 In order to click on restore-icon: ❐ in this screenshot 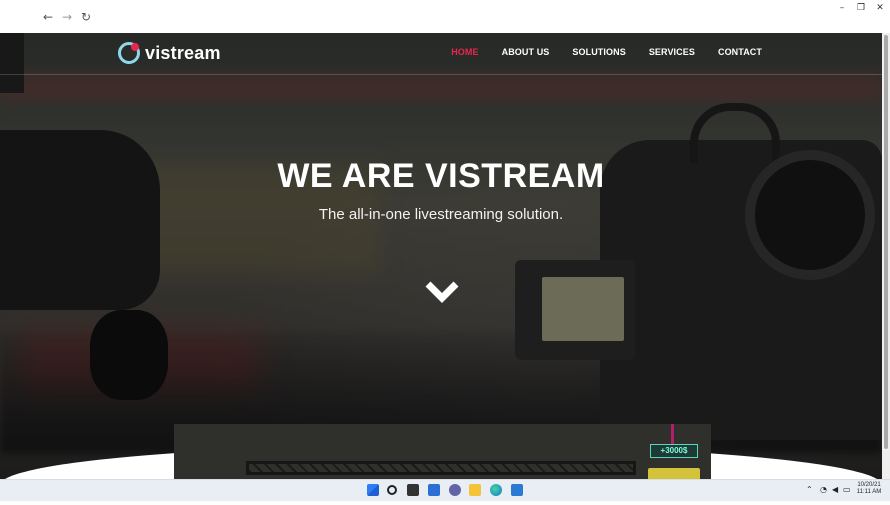, I will do `click(861, 8)`.